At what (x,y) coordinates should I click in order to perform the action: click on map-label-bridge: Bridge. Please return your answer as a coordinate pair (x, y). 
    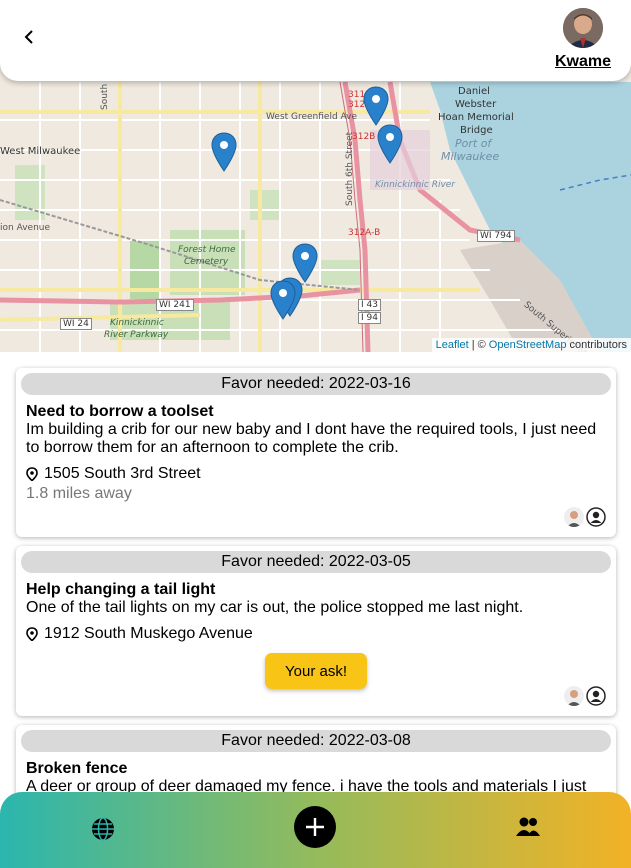
    Looking at the image, I should click on (476, 130).